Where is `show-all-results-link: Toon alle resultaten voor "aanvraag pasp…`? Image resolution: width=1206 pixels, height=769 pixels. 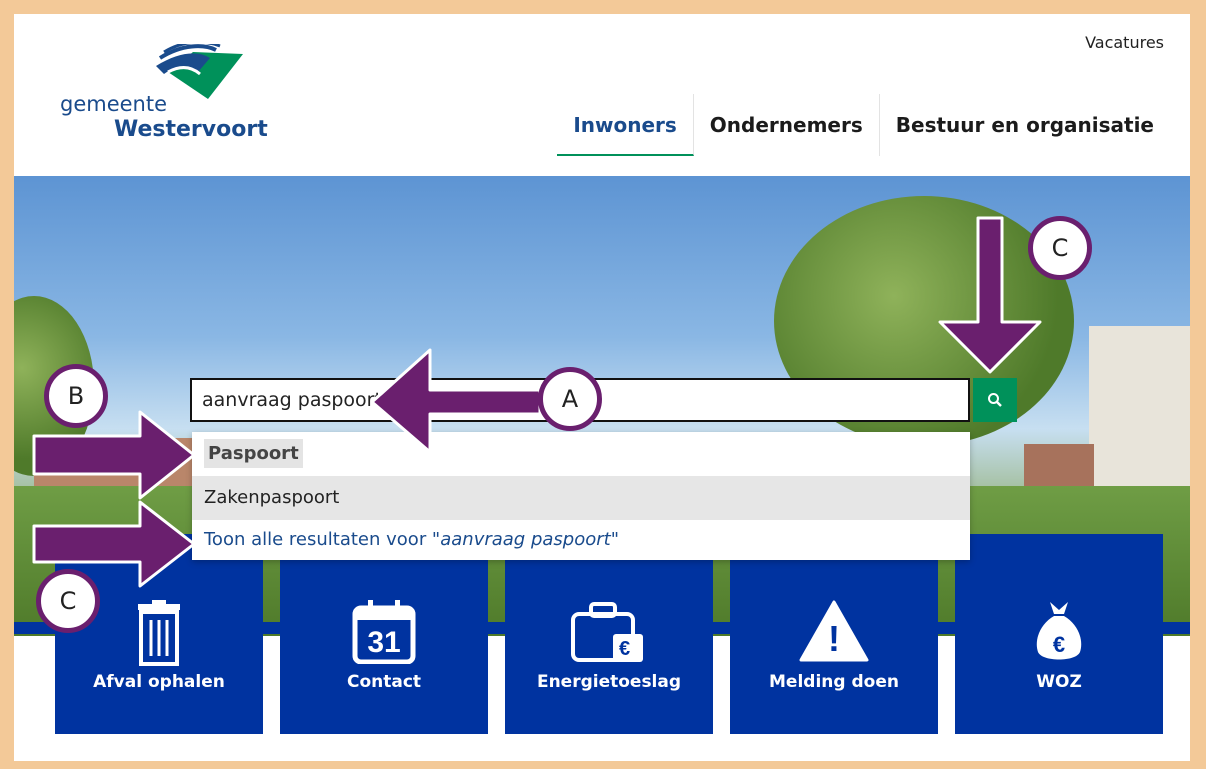
show-all-results-link: Toon alle resultaten voor "aanvraag pasp… is located at coordinates (581, 540).